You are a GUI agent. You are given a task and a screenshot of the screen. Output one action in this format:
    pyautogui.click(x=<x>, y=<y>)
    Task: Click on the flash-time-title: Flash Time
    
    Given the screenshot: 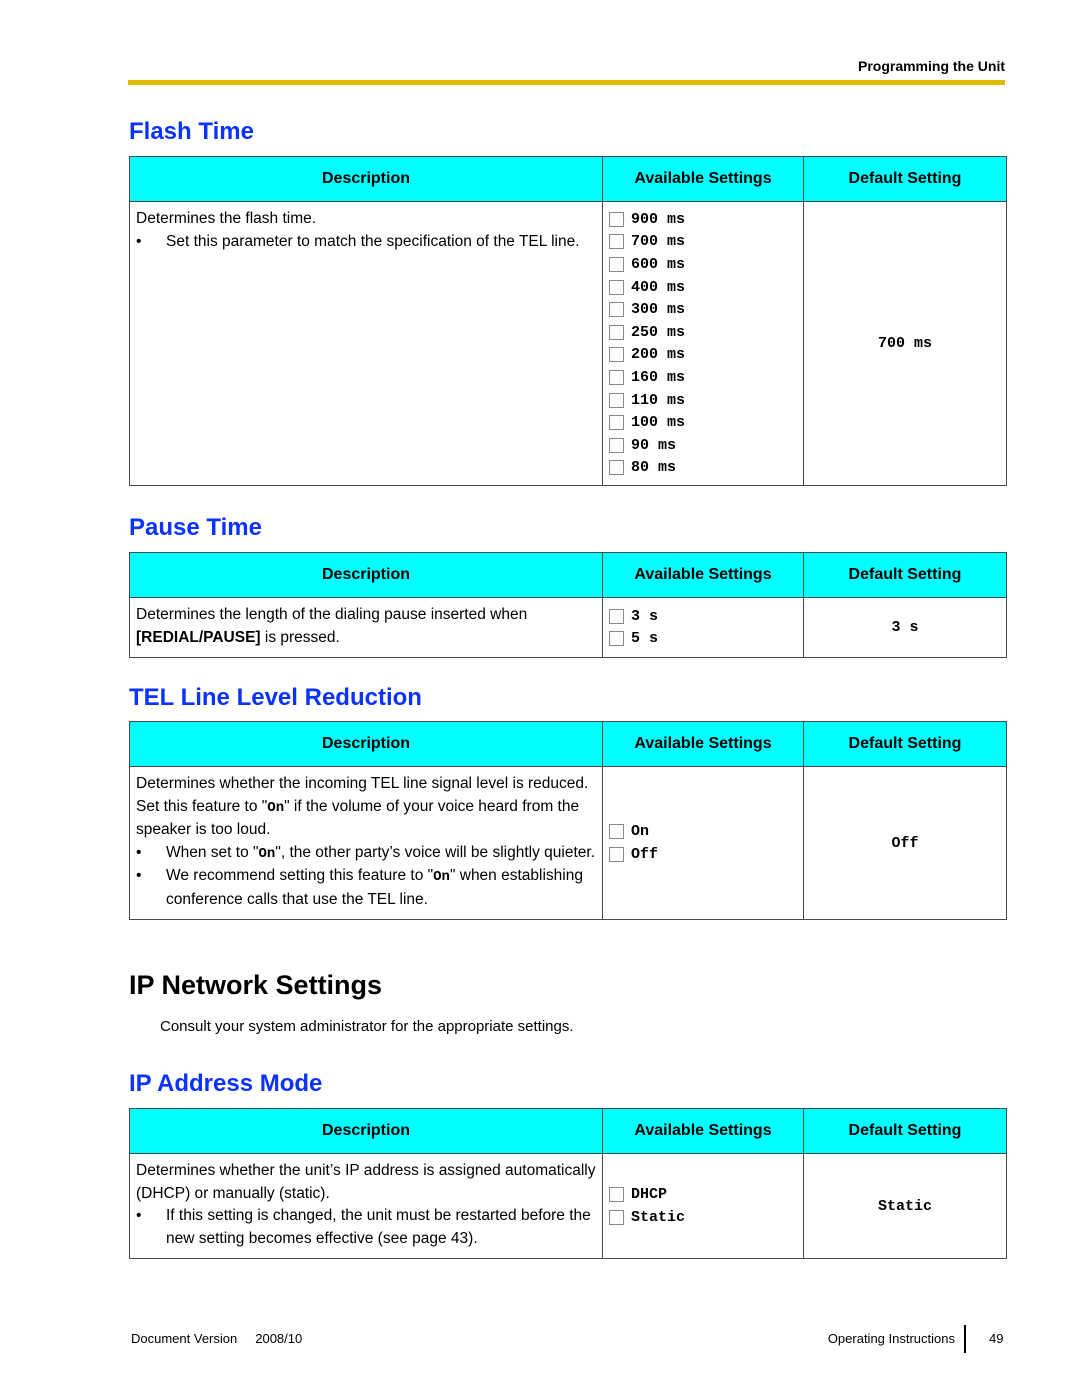 What is the action you would take?
    pyautogui.click(x=191, y=131)
    